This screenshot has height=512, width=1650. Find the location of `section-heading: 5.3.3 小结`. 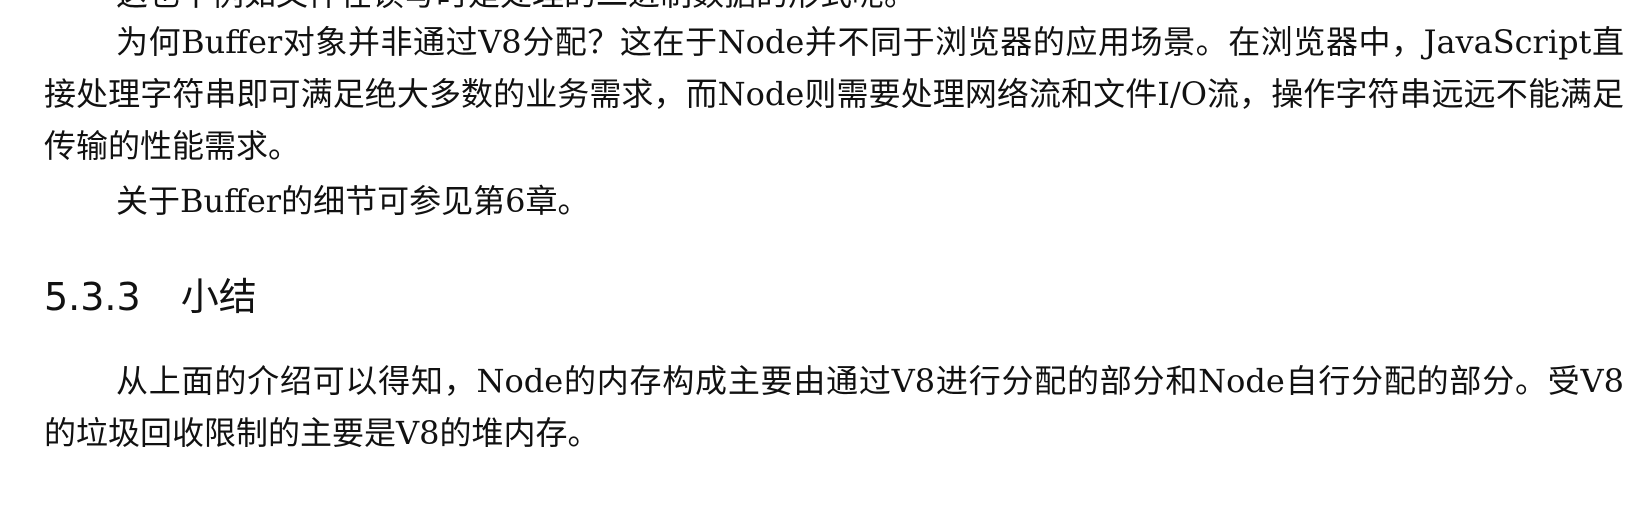

section-heading: 5.3.3 小结 is located at coordinates (150, 297).